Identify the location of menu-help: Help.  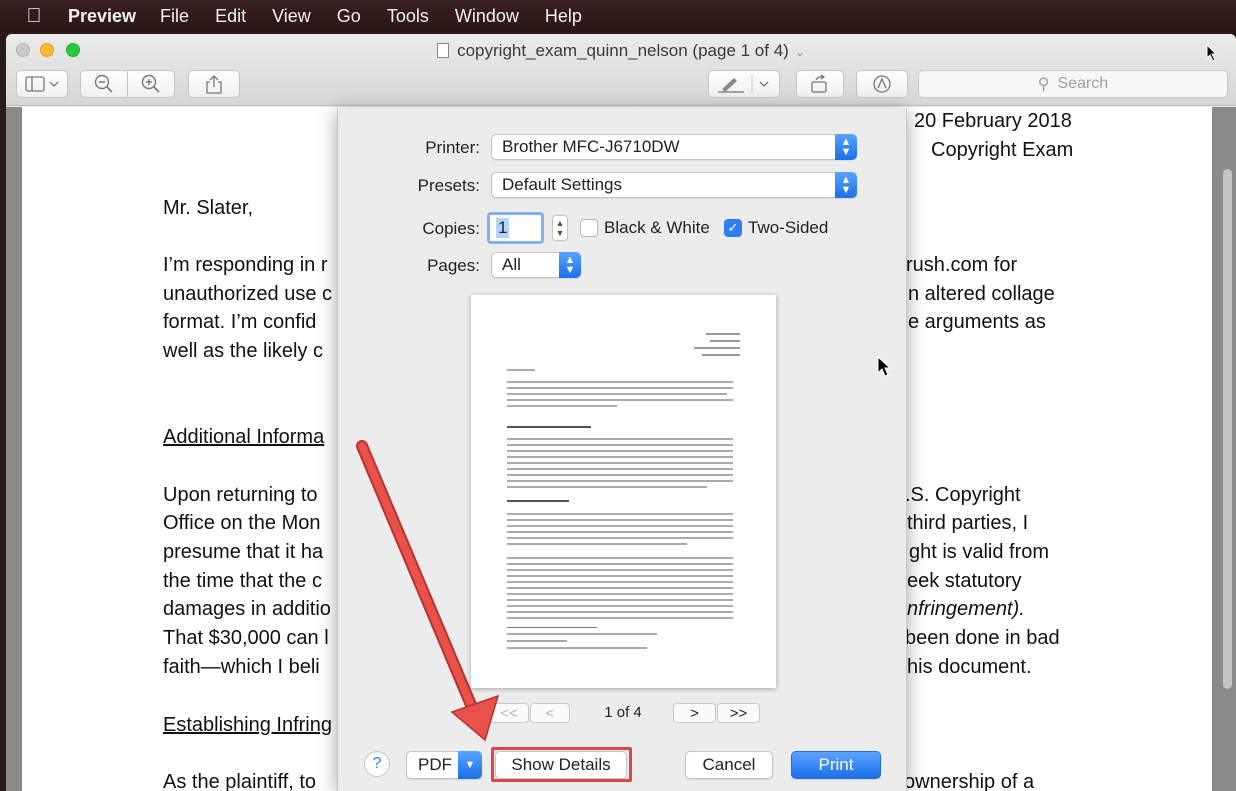
(563, 16).